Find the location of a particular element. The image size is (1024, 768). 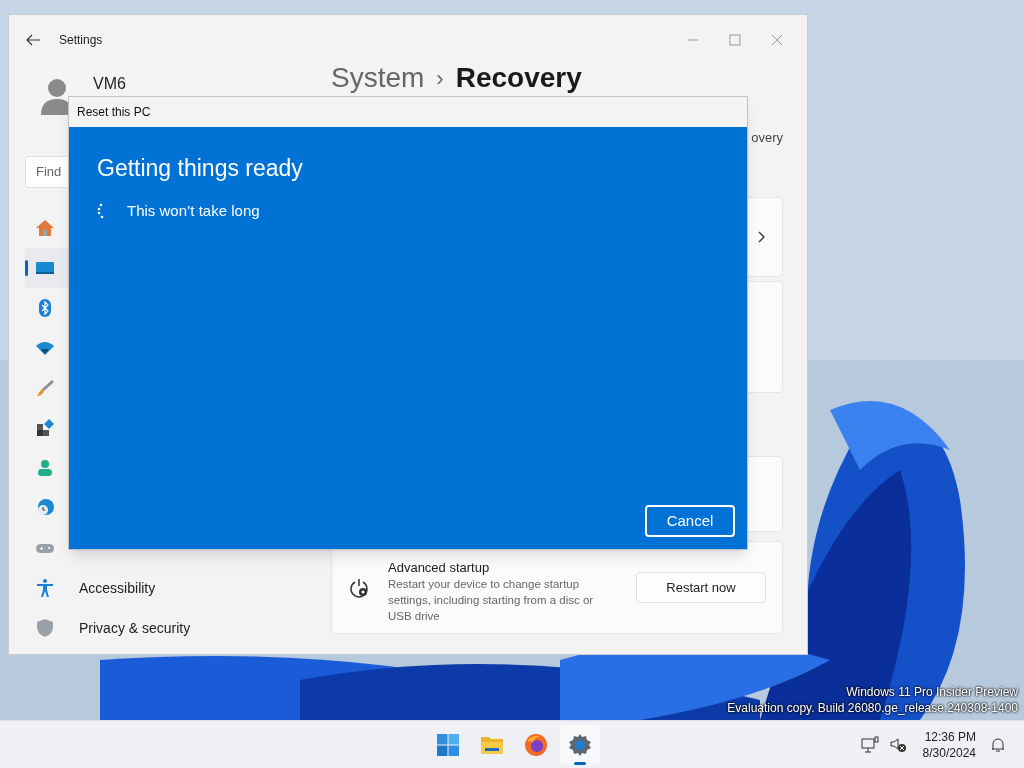

page-title: Recovery is located at coordinates (518, 78).